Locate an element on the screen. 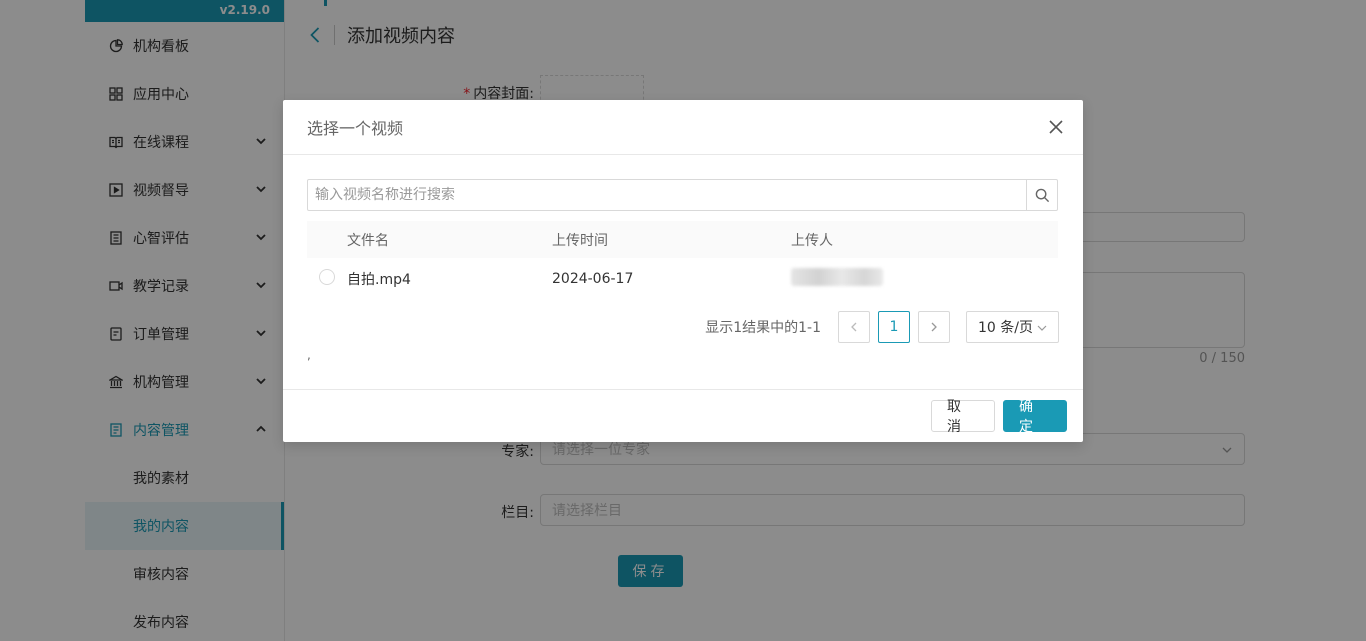  modal-title: 选择一个视频 is located at coordinates (355, 128).